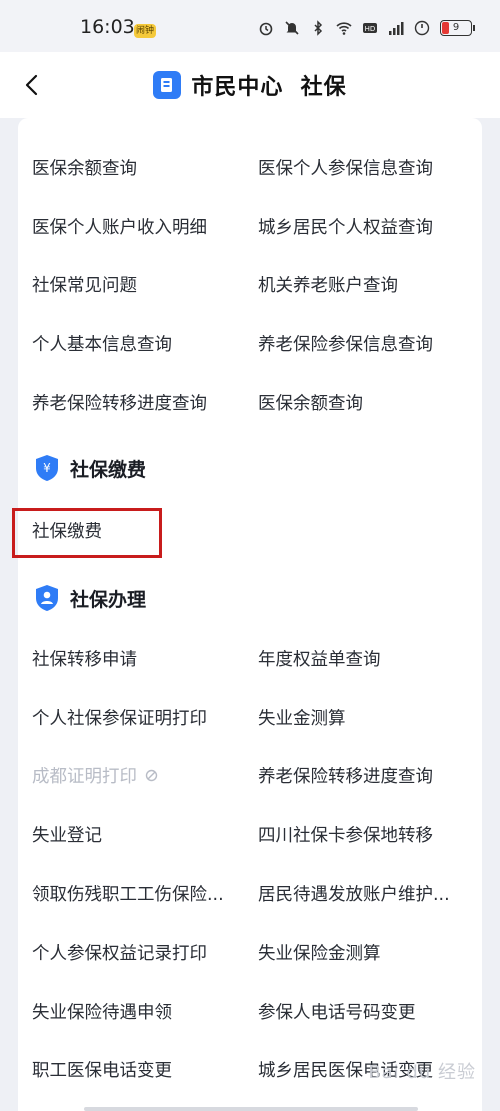  I want to click on handling-item: 养老保险转移进度查询, so click(365, 776).